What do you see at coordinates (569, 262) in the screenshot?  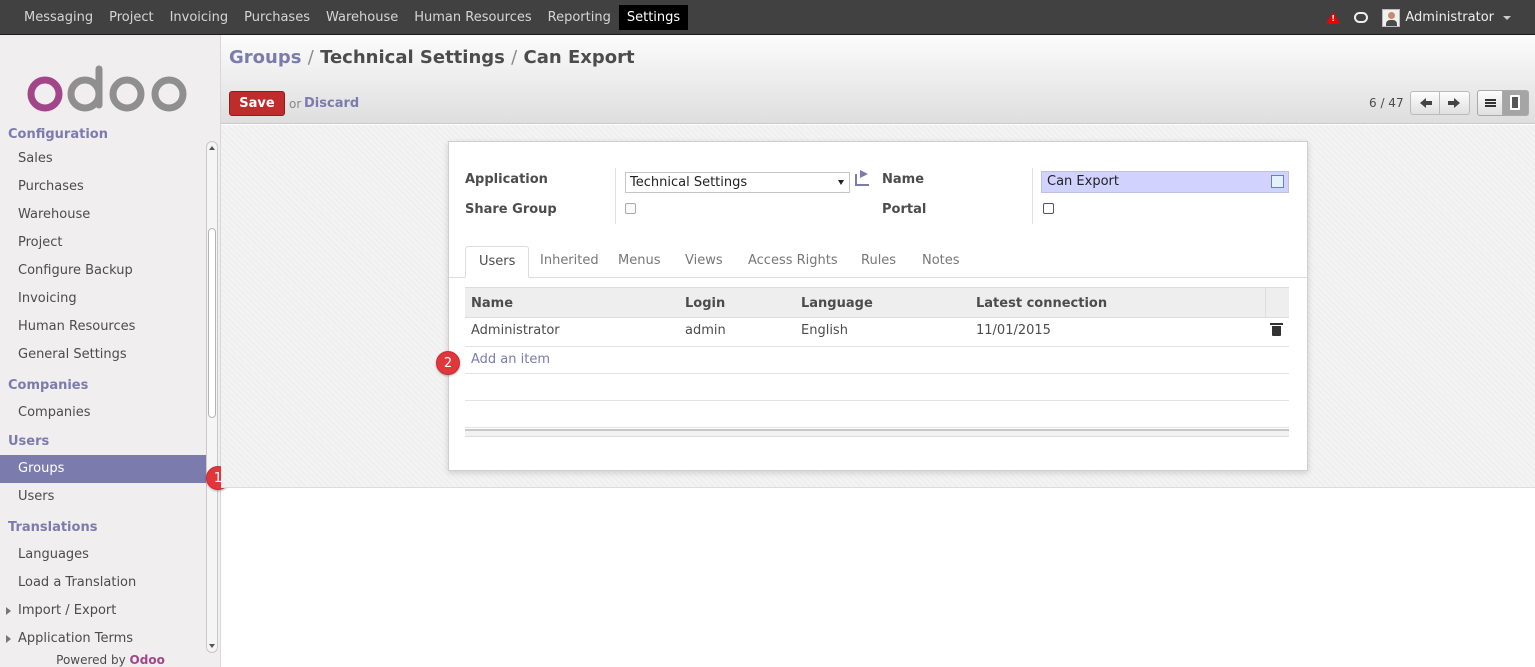 I see `tab-inherited: Inherited` at bounding box center [569, 262].